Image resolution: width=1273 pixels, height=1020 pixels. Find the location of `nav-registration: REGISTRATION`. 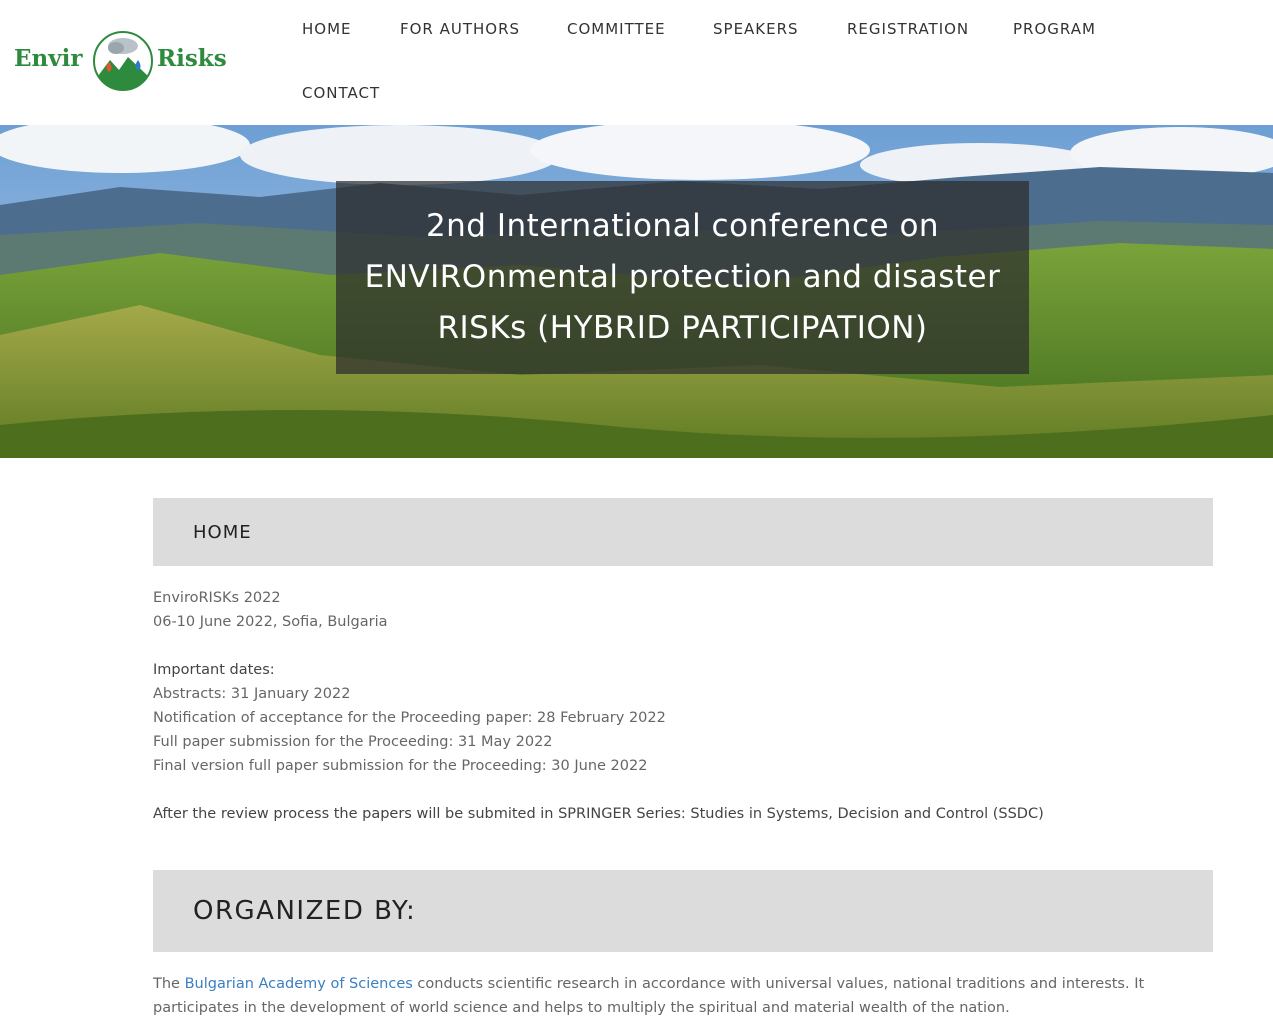

nav-registration: REGISTRATION is located at coordinates (908, 29).